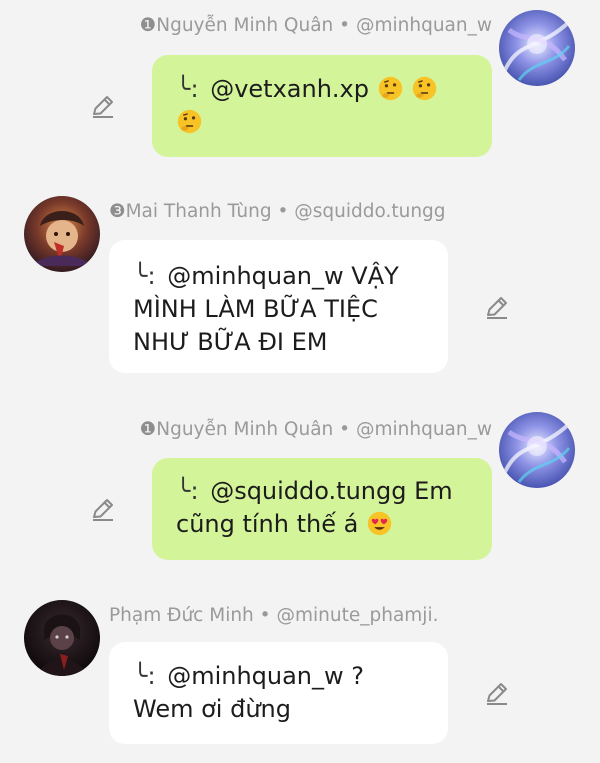  Describe the element at coordinates (117, 211) in the screenshot. I see `rank-badge: ❸` at that location.